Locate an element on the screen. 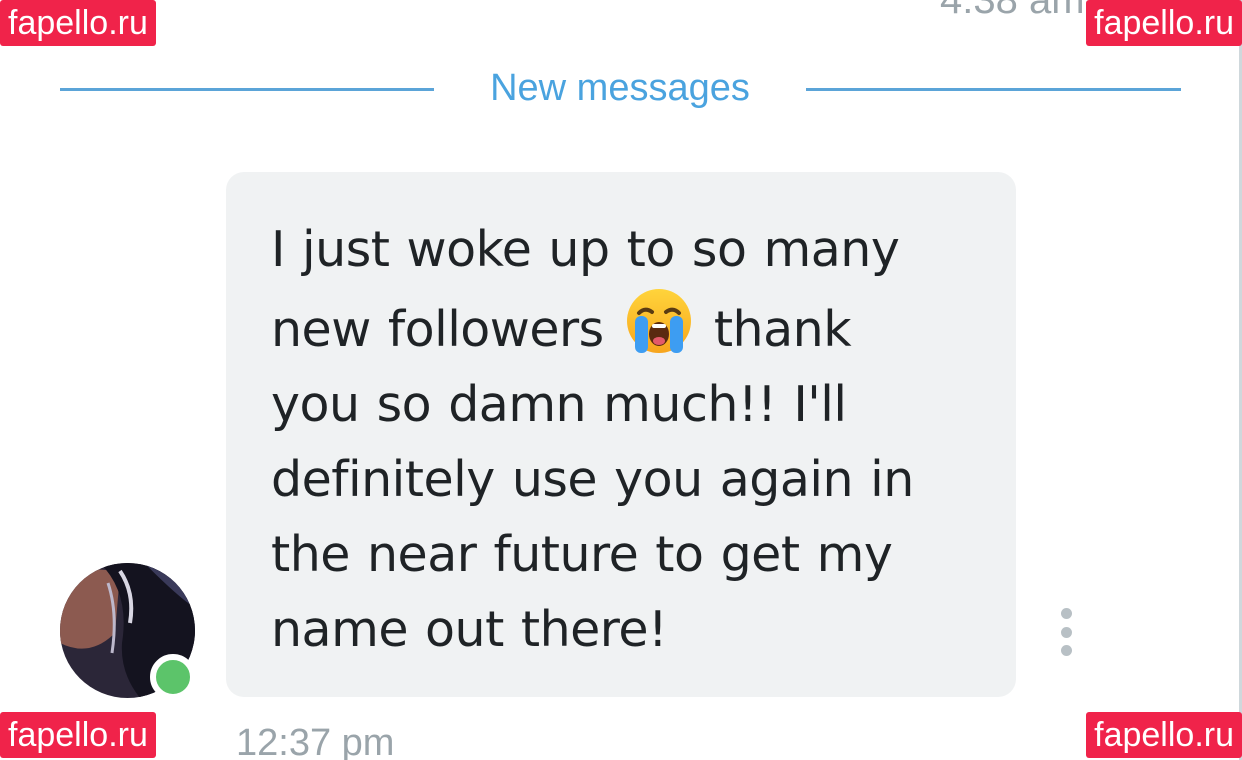 This screenshot has width=1242, height=760. message-line: new followers thank is located at coordinates (628, 327).